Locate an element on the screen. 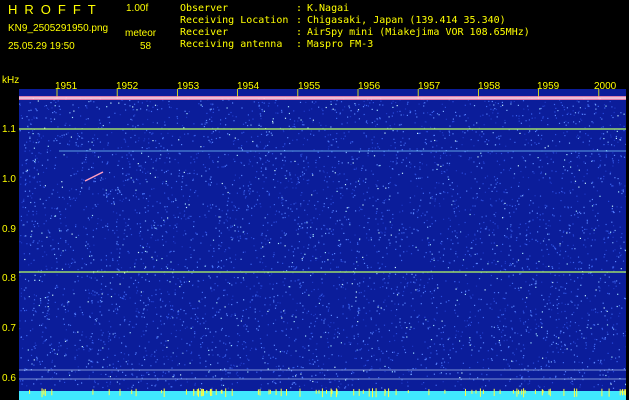 This screenshot has width=629, height=400. frequency-tick-label: 0.6 is located at coordinates (9, 378).